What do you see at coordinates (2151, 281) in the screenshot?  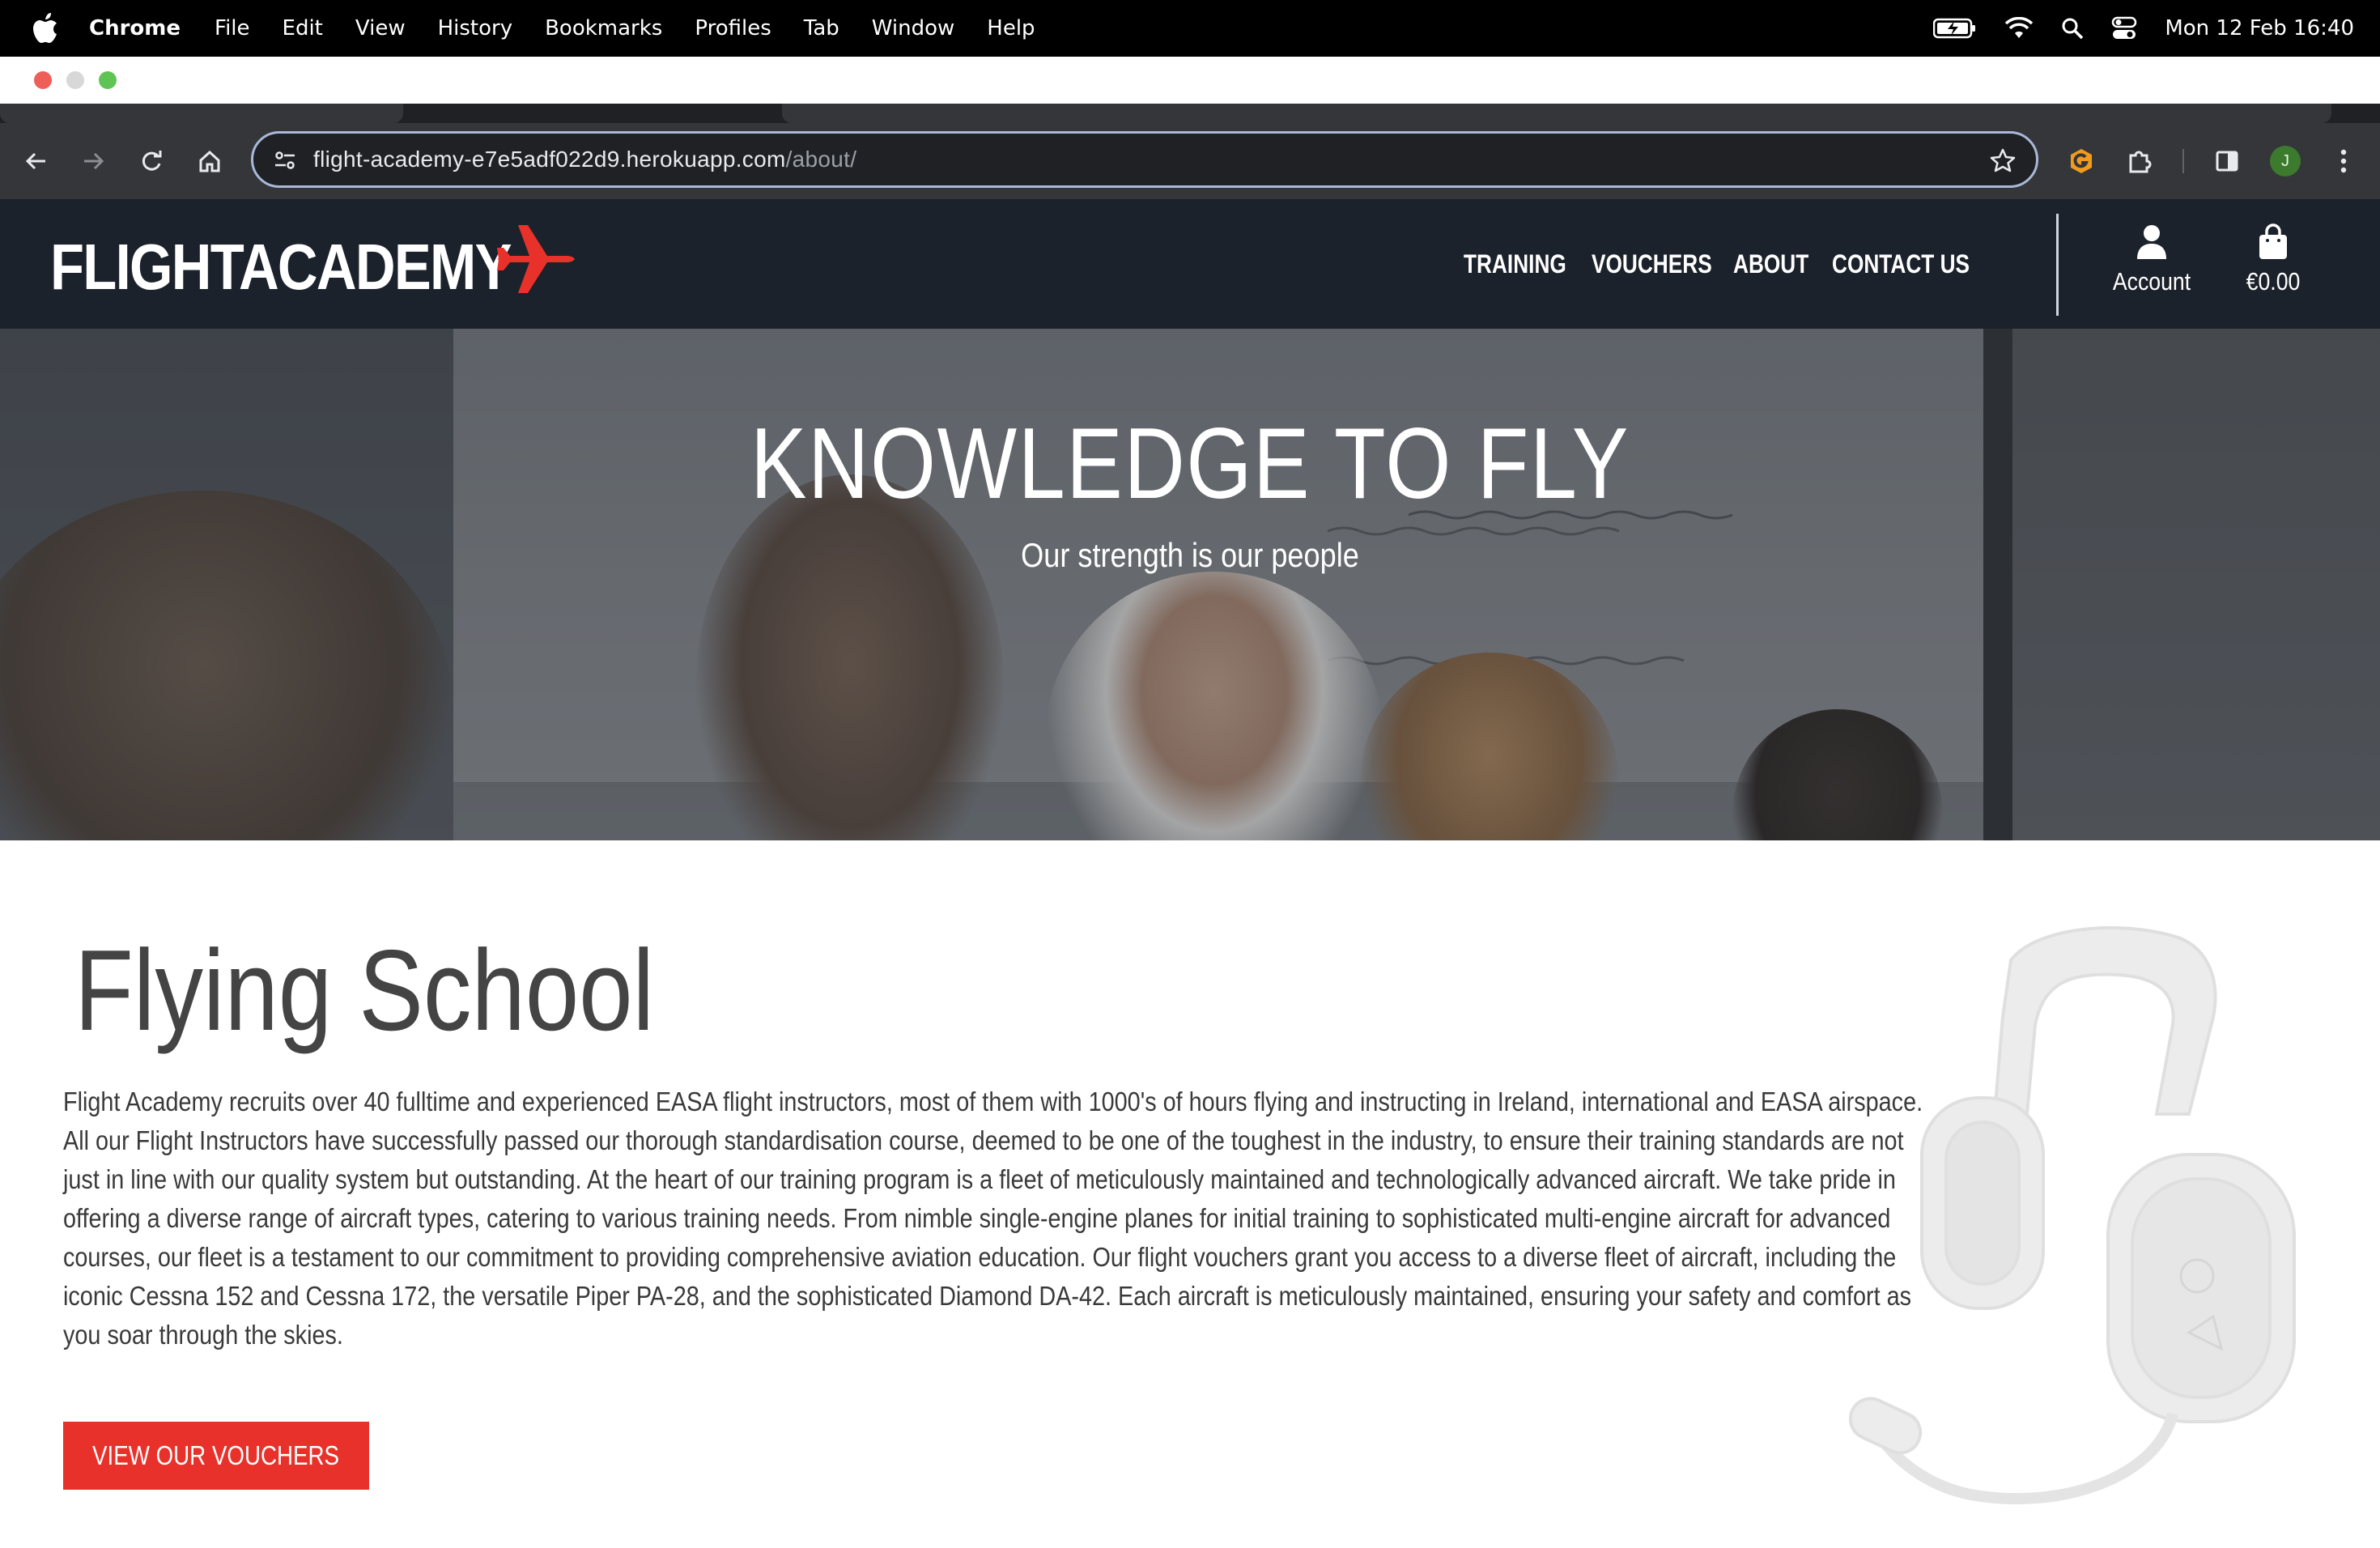 I see `account-label: Account` at bounding box center [2151, 281].